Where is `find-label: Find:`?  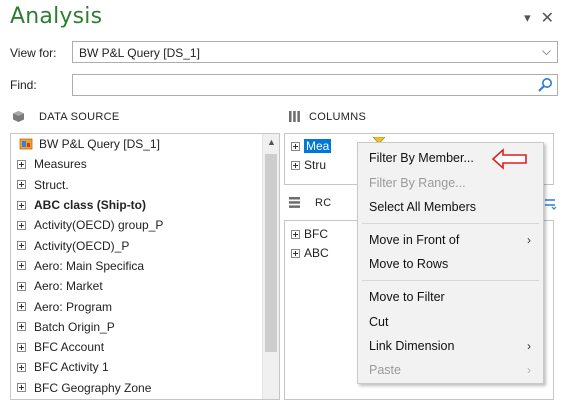 find-label: Find: is located at coordinates (23, 85).